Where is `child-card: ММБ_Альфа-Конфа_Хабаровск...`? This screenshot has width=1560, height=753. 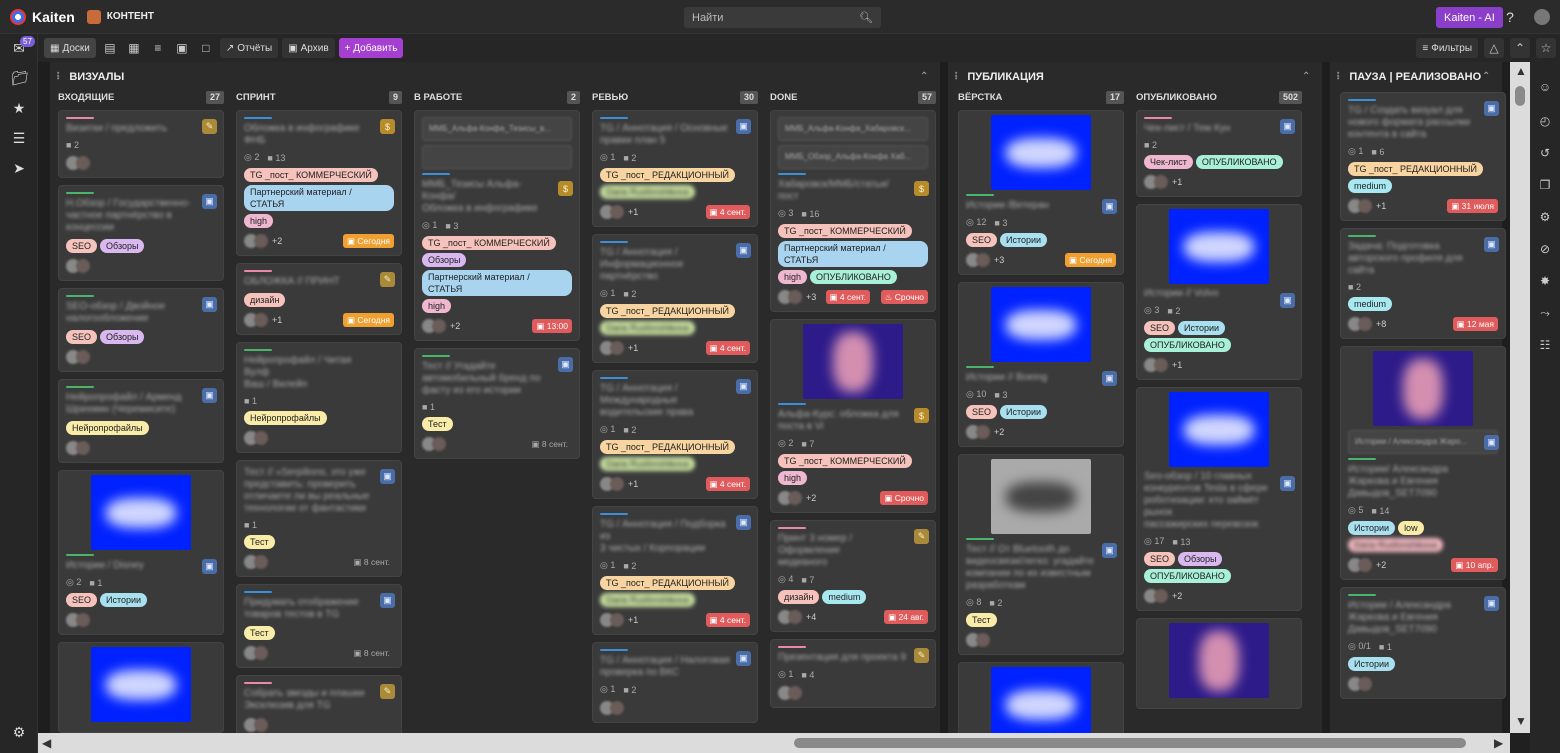
child-card: ММБ_Альфа-Конфа_Хабаровск... is located at coordinates (853, 129).